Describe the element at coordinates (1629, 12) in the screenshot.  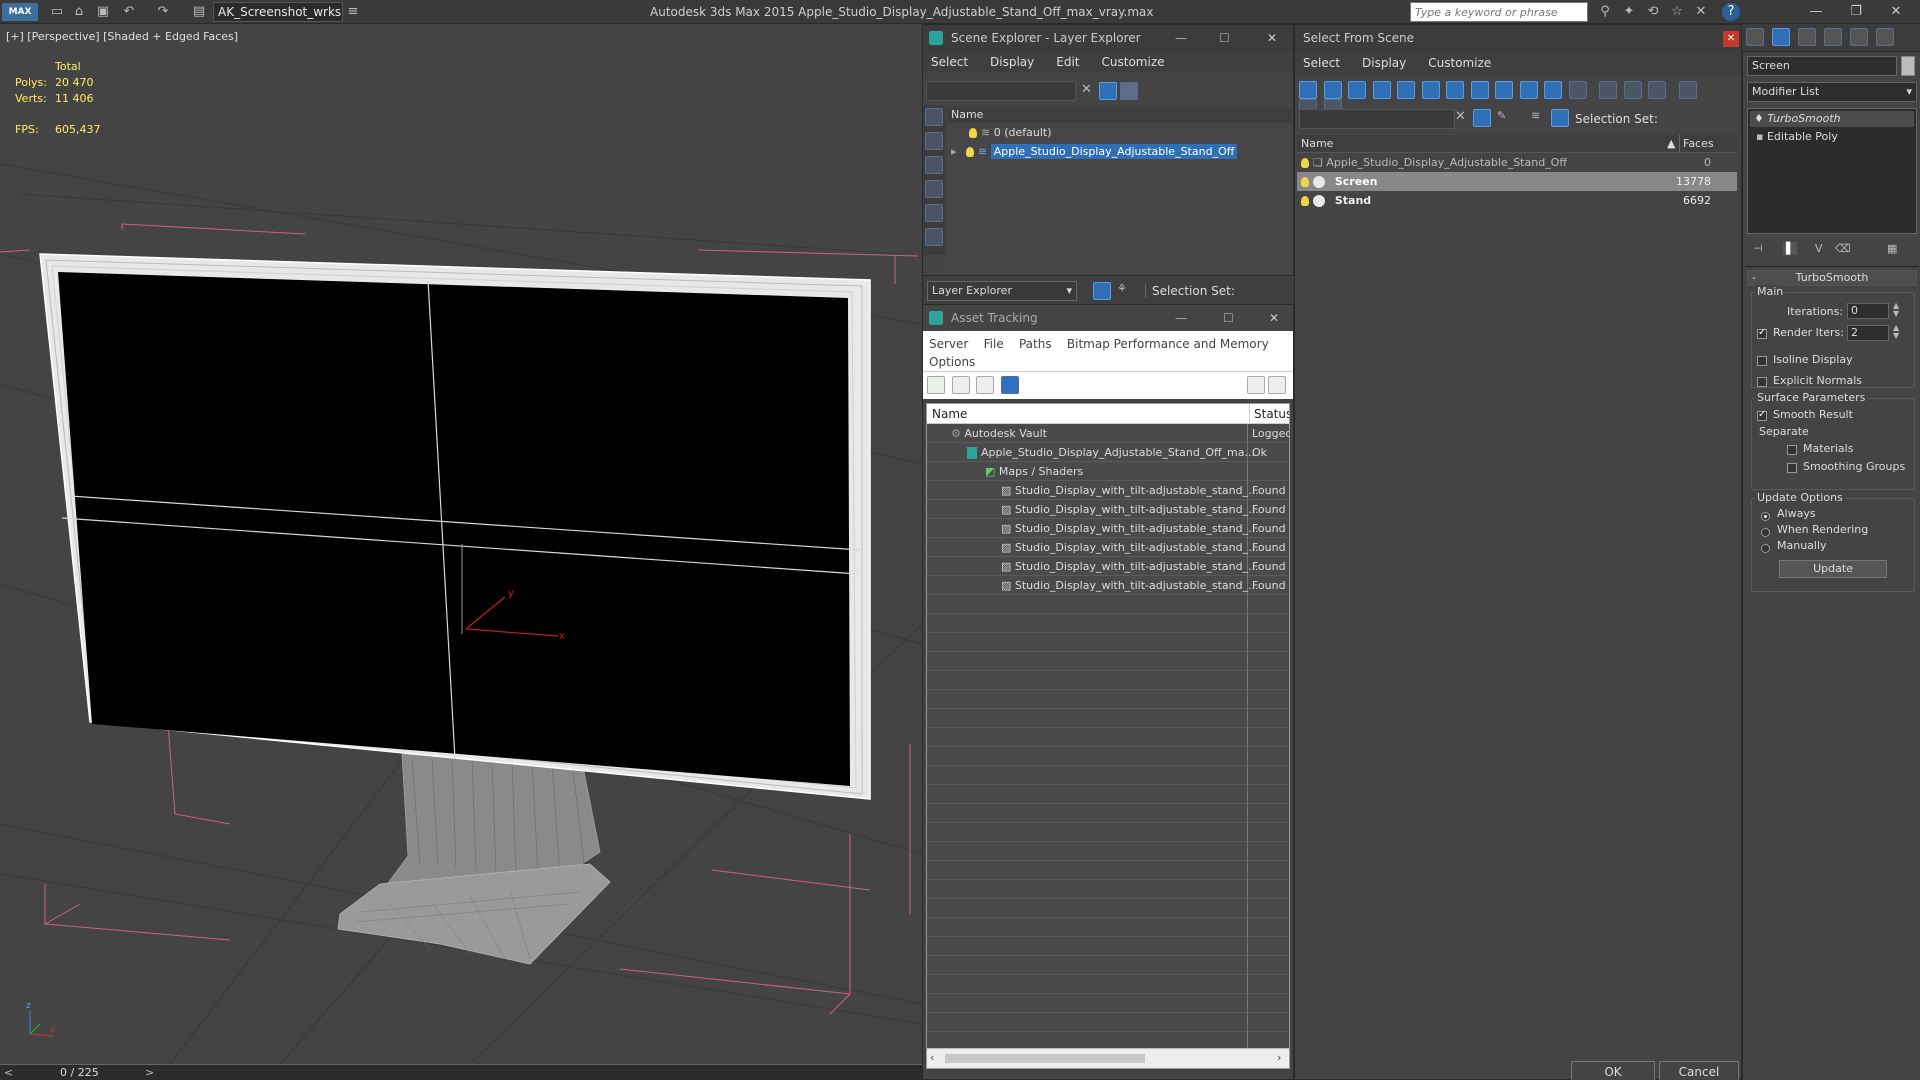
I see `tools-icon: ✦` at that location.